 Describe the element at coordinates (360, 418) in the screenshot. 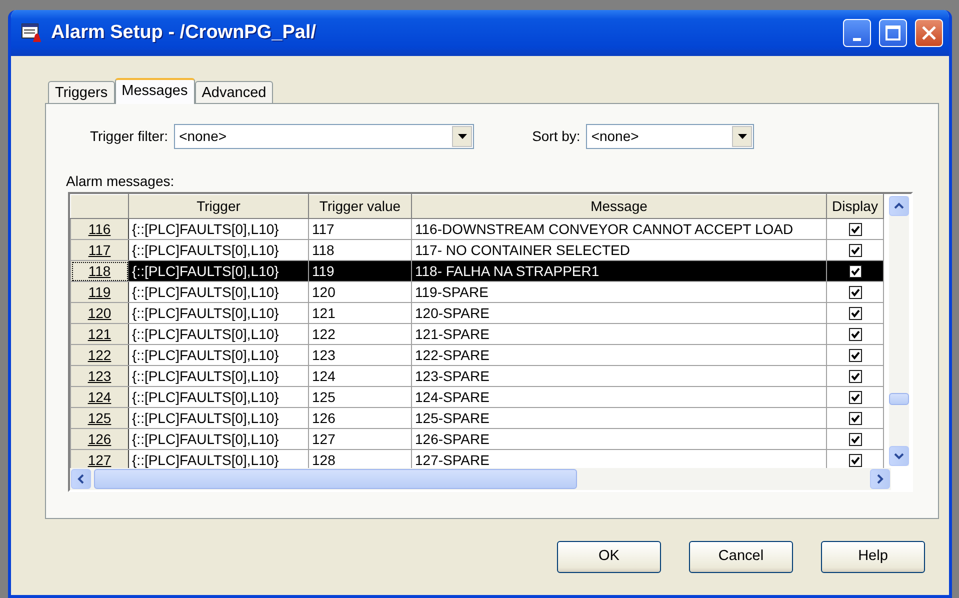

I see `table-cell: 126` at that location.